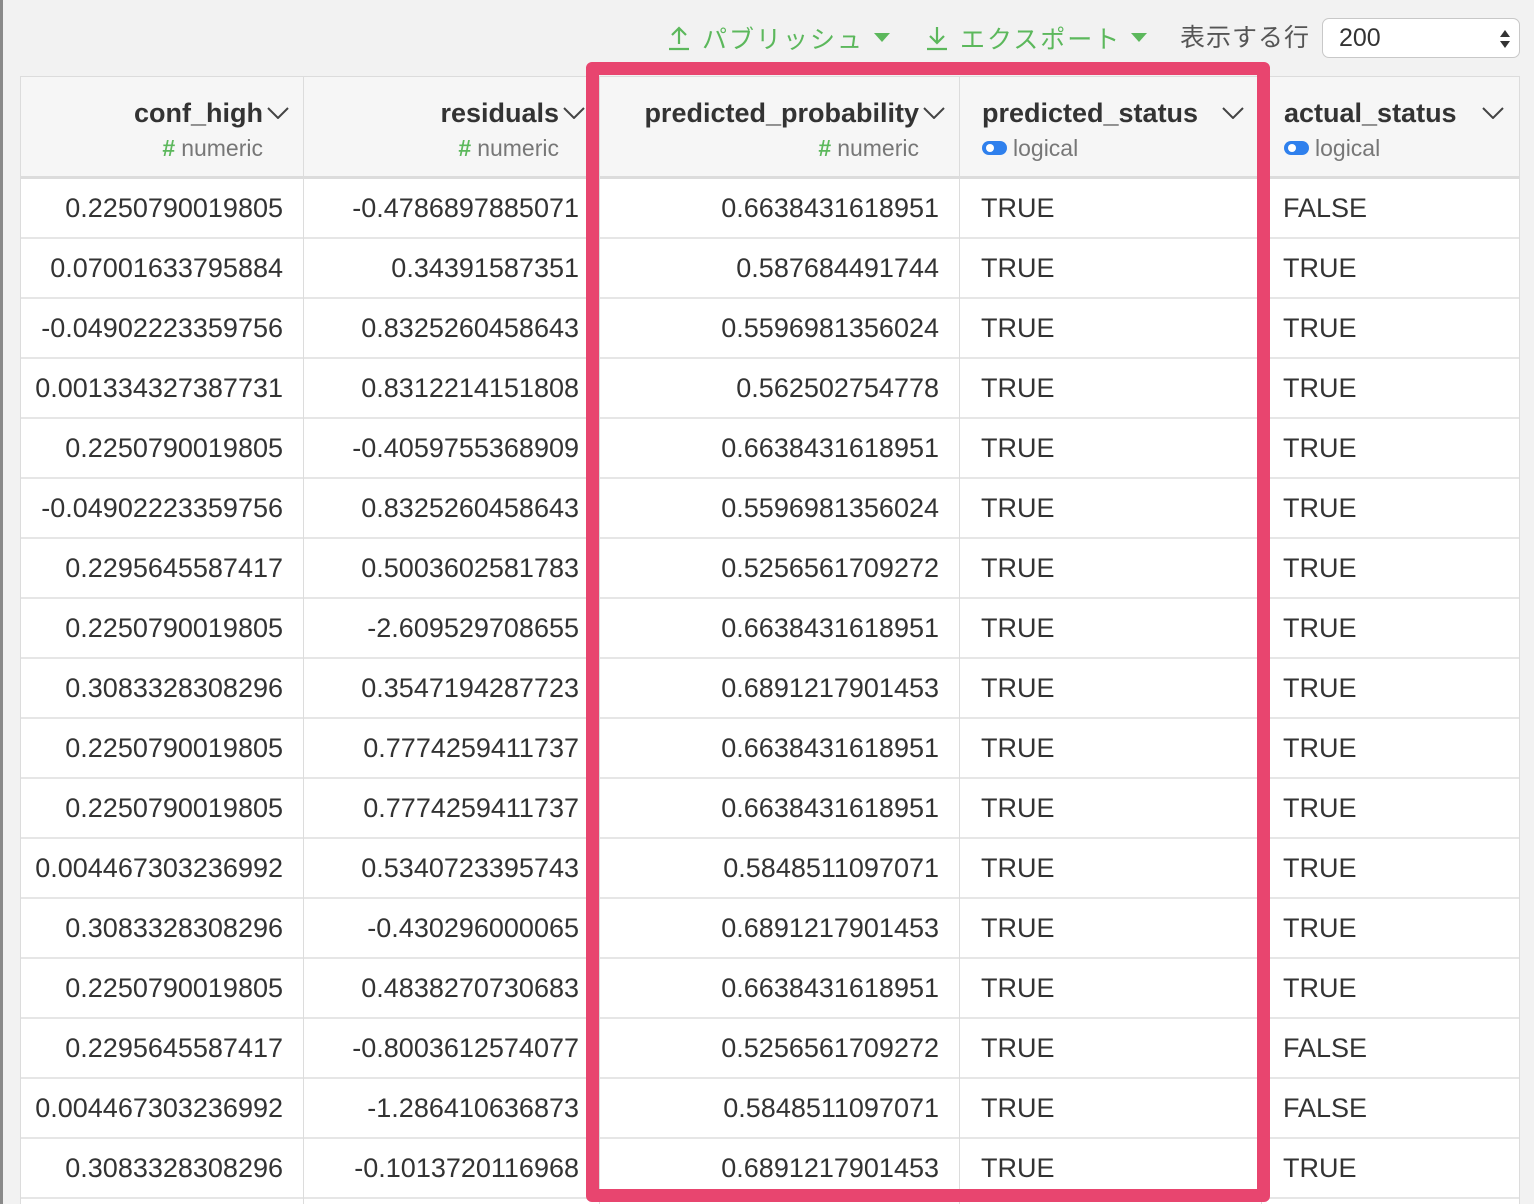 The height and width of the screenshot is (1204, 1534). I want to click on table-cell: 0.5340723395743, so click(451, 869).